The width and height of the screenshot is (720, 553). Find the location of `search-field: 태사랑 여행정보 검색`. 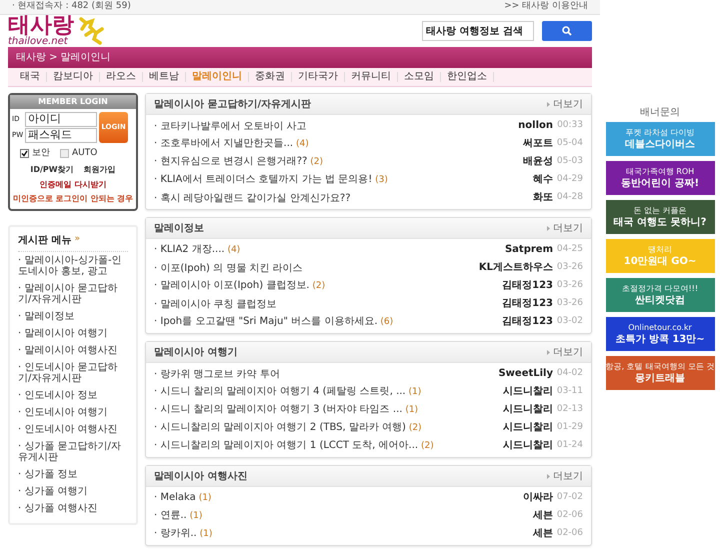

search-field: 태사랑 여행정보 검색 is located at coordinates (478, 31).